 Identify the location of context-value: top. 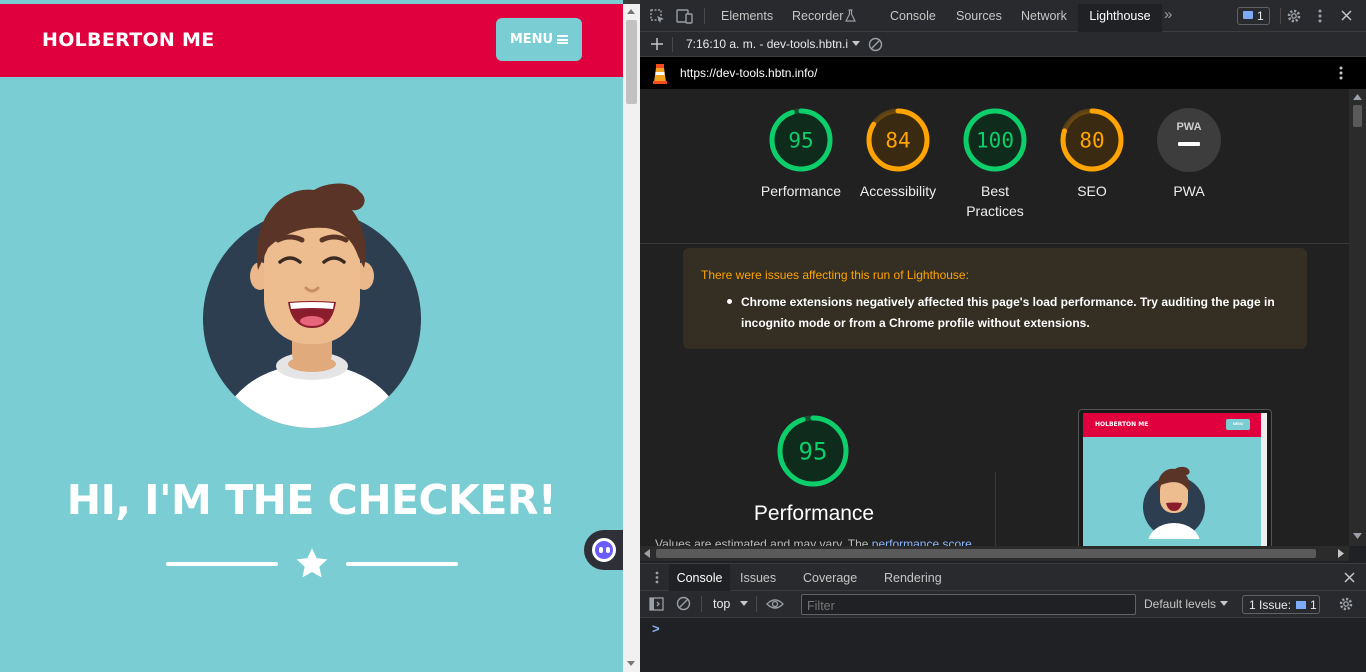
(722, 604).